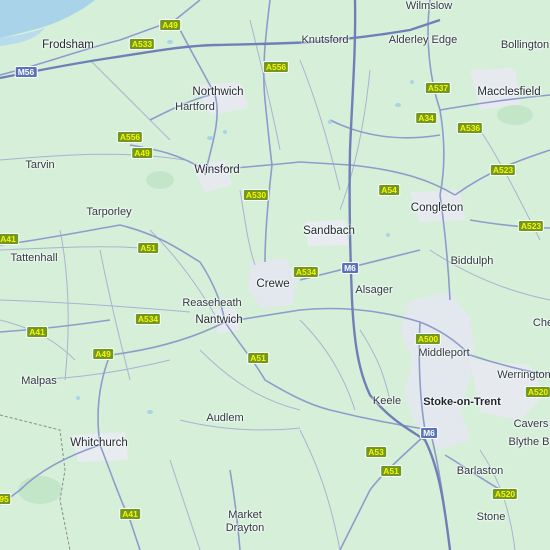 This screenshot has height=550, width=550. I want to click on place-label-crewe: Crewe, so click(272, 284).